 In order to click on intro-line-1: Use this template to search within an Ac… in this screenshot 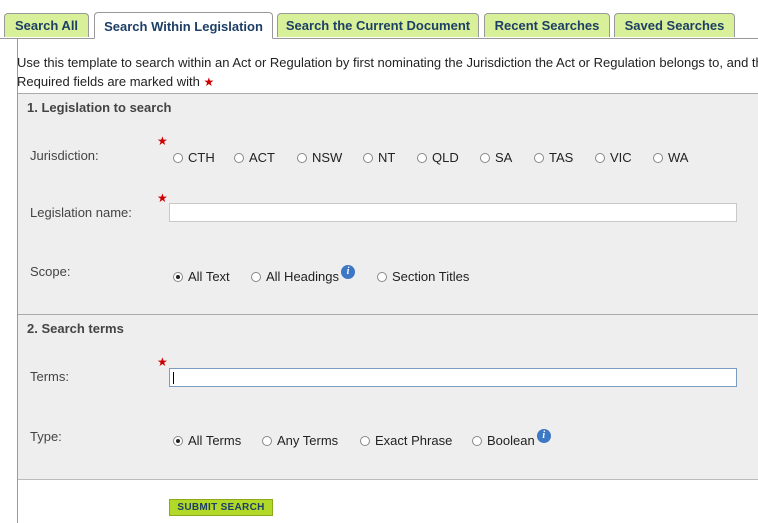, I will do `click(387, 62)`.